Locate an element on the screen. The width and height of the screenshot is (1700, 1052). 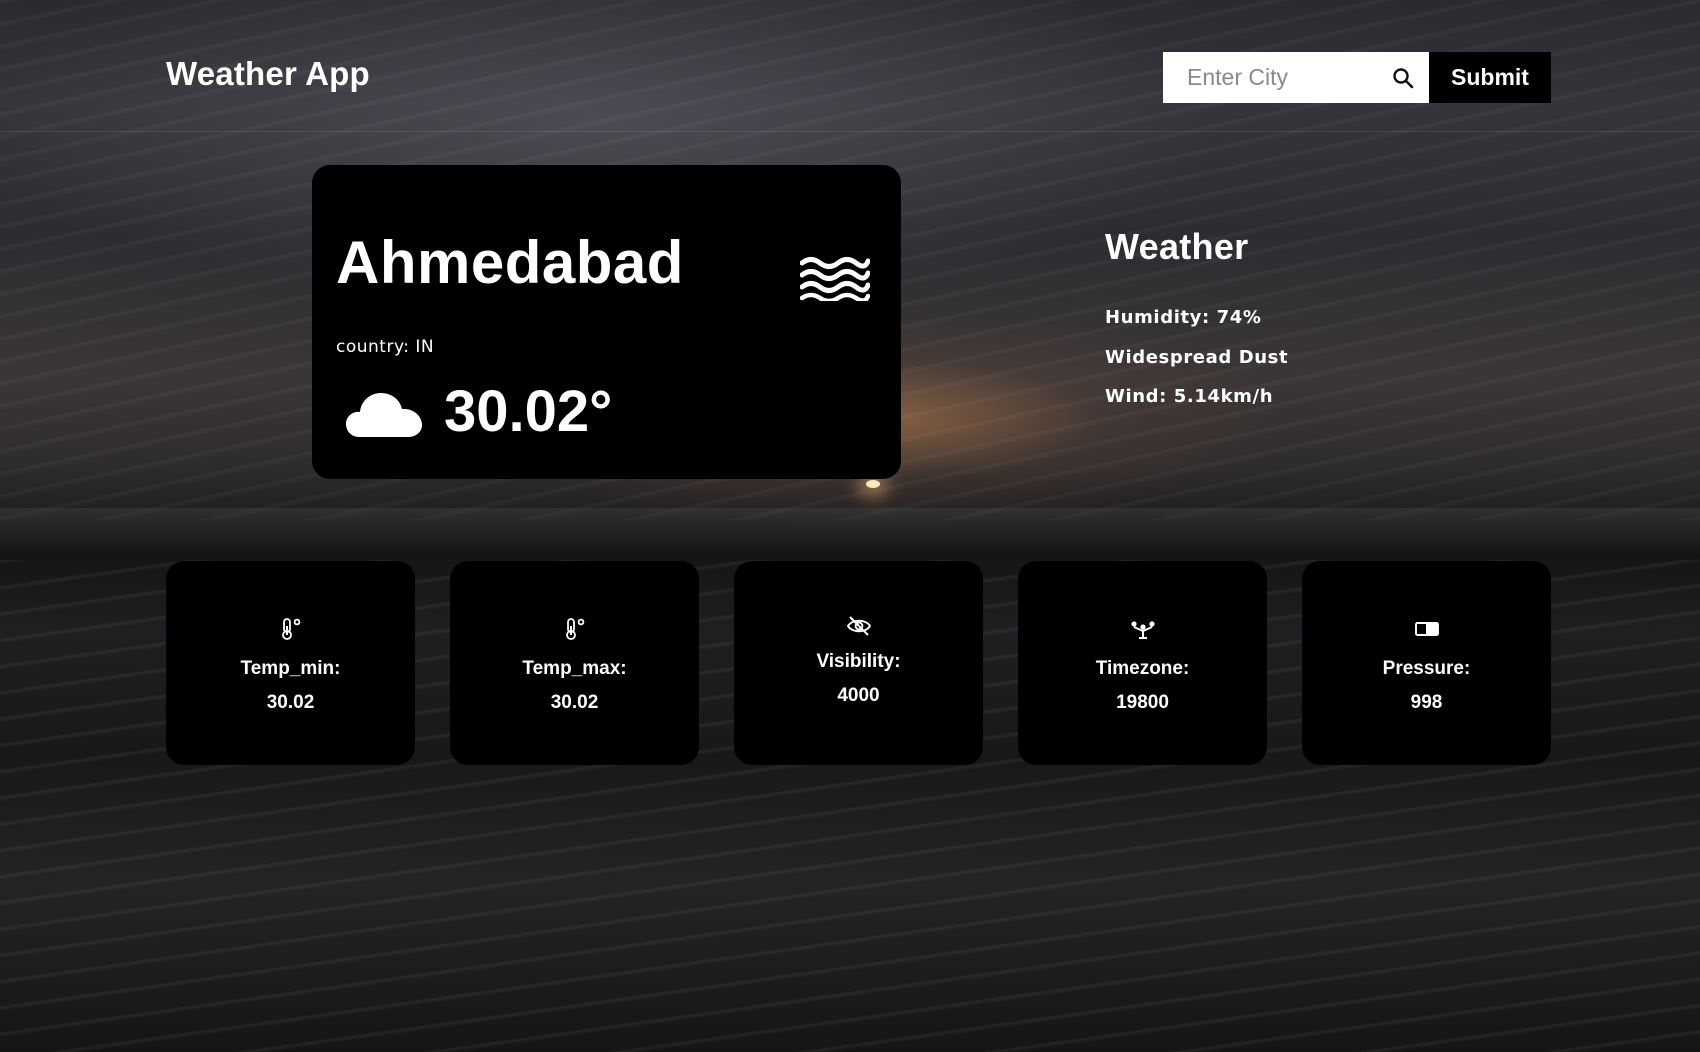
waves-icon is located at coordinates (835, 279).